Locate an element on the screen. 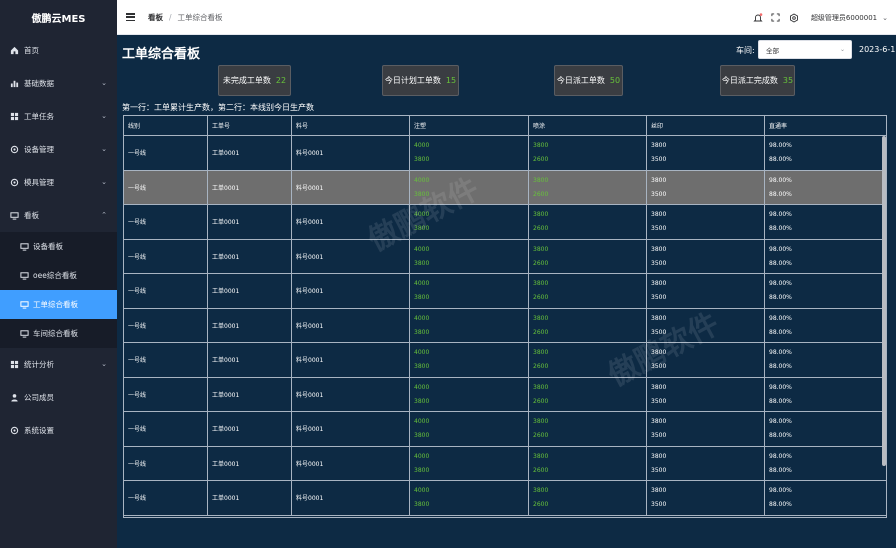  workshop-select: 全部 ⌄ is located at coordinates (805, 49).